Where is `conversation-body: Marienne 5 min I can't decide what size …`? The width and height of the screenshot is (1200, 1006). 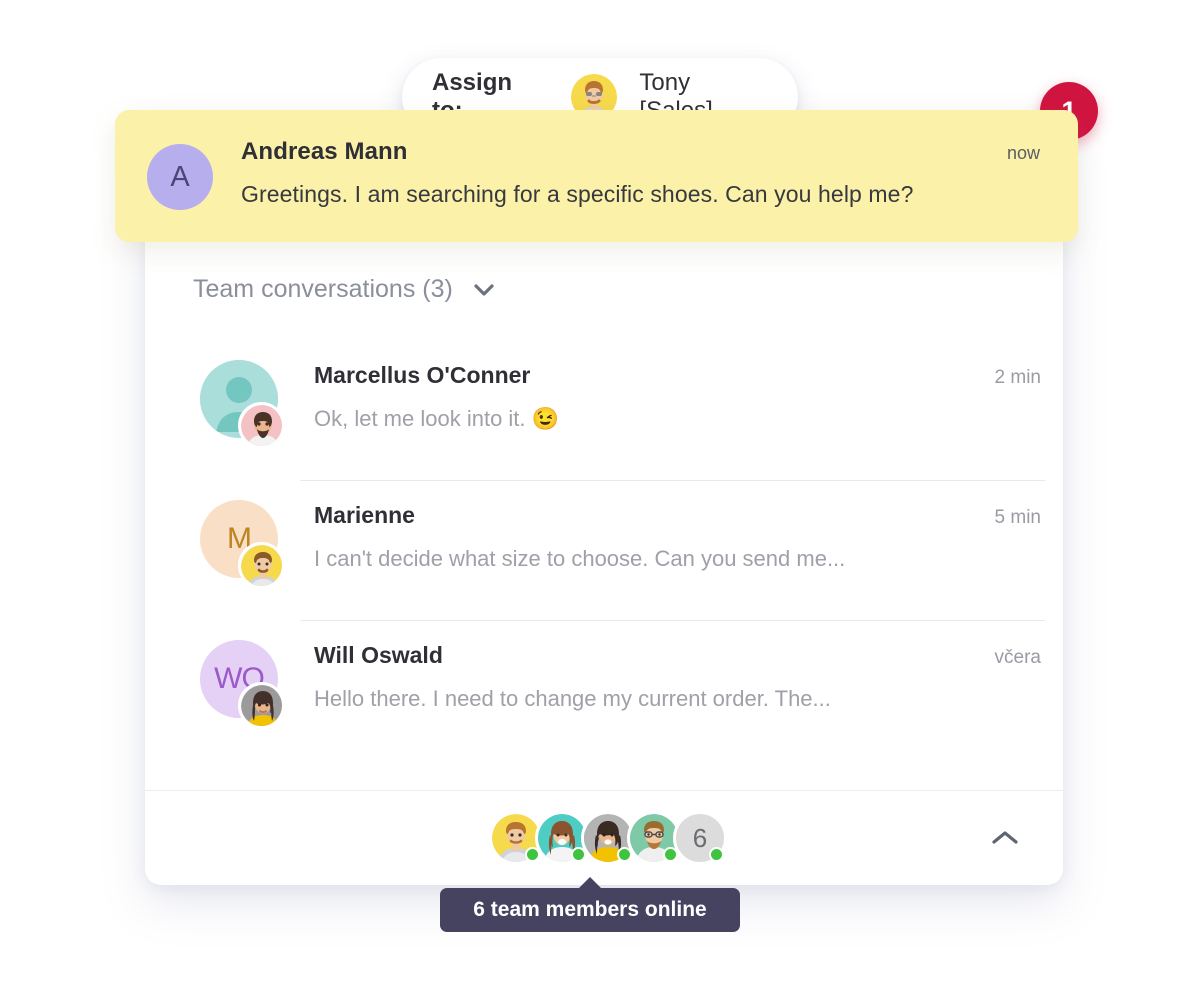
conversation-body: Marienne 5 min I can't decide what size … is located at coordinates (678, 535).